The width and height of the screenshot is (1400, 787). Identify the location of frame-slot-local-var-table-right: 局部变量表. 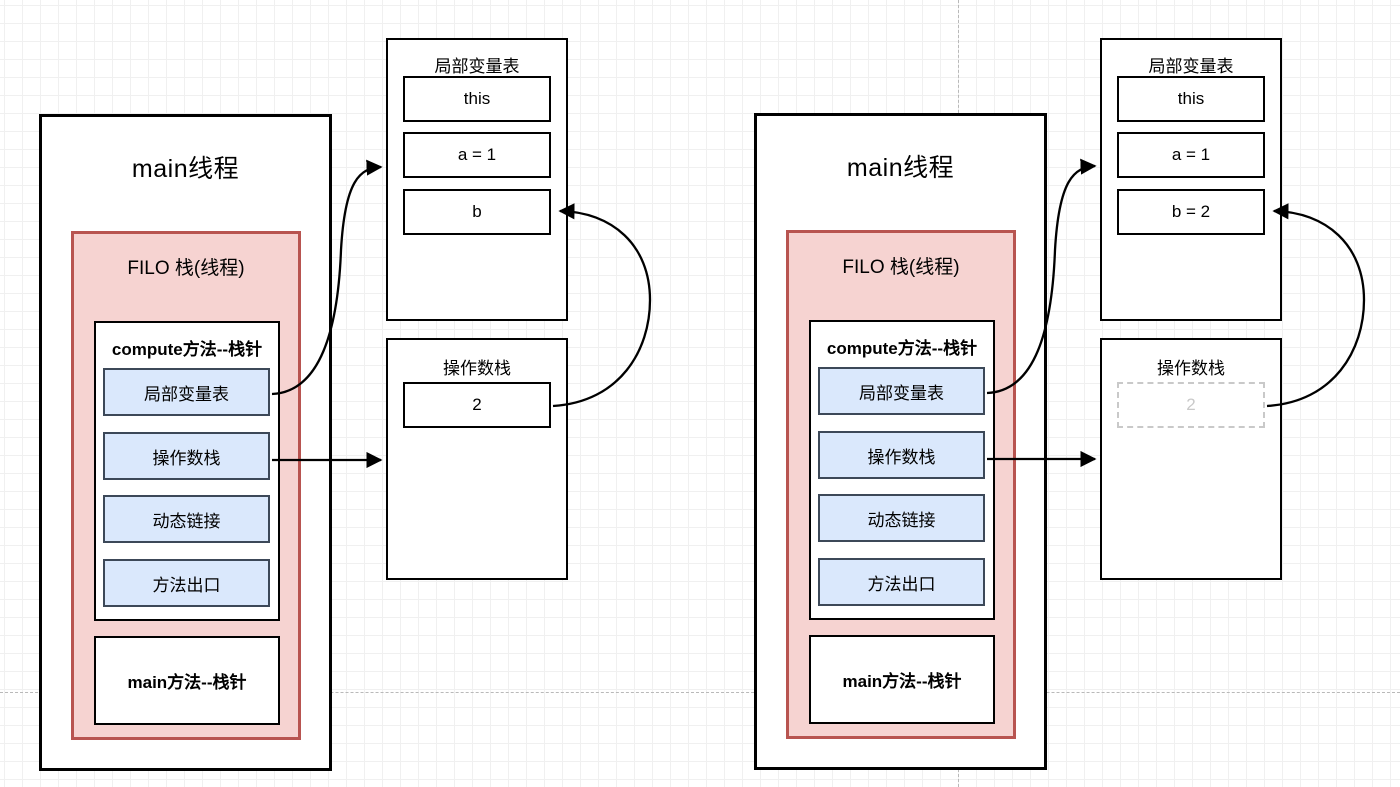
(901, 391).